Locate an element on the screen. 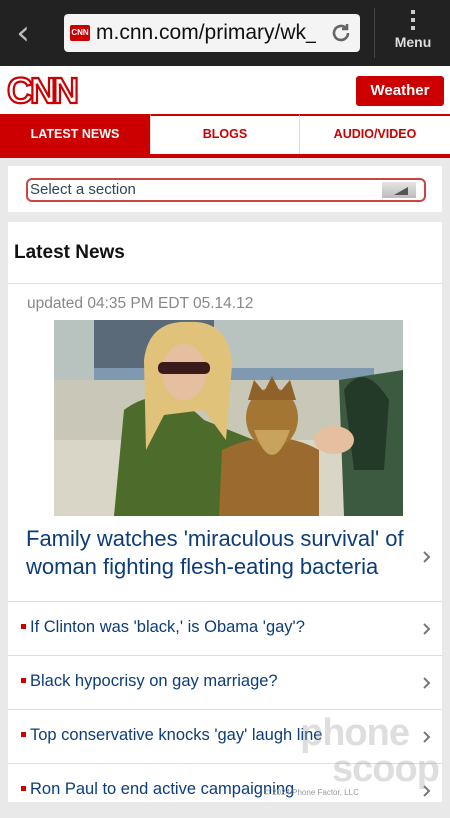  svg-text: CNN is located at coordinates (42, 90).